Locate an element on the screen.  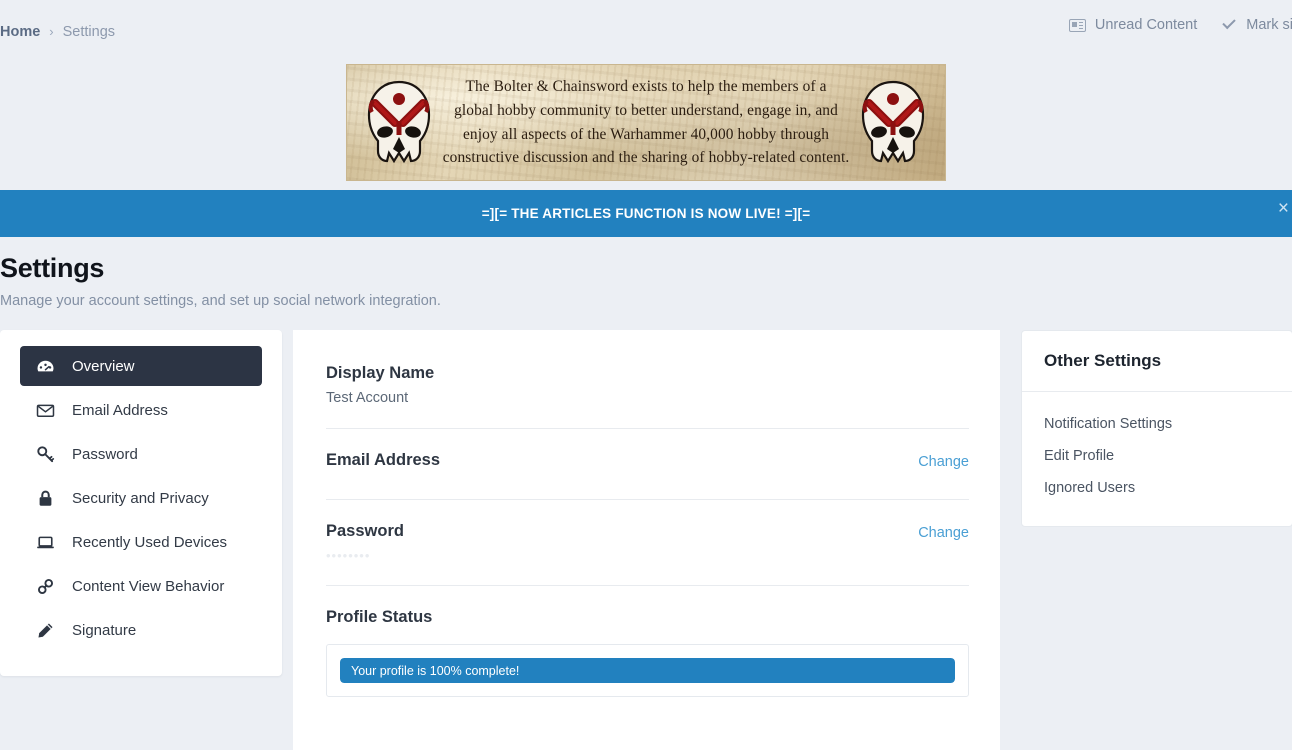
dashboard-icon is located at coordinates (45, 366).